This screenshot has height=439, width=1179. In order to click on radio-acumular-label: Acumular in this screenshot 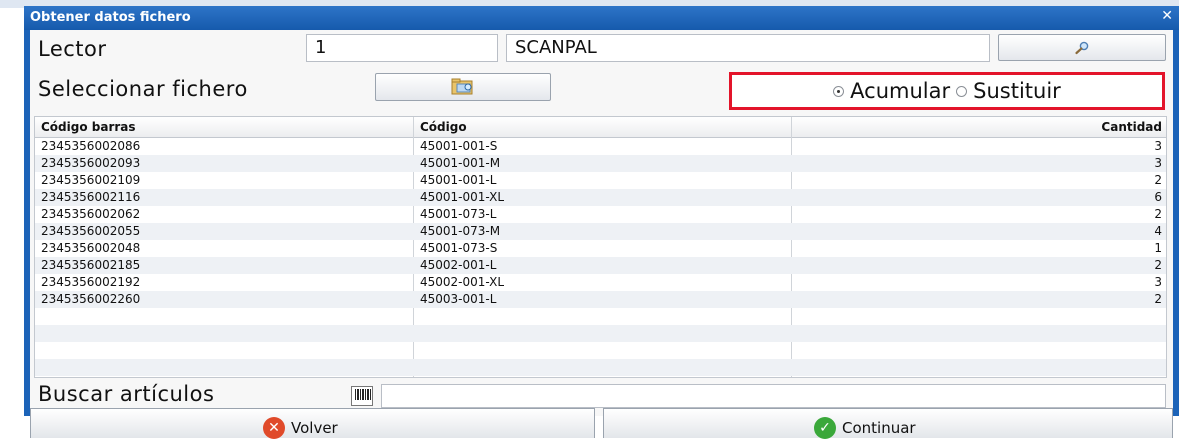, I will do `click(900, 91)`.